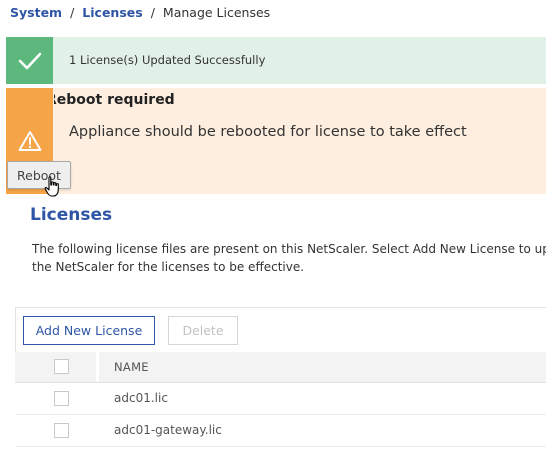 Image resolution: width=546 pixels, height=460 pixels. I want to click on breadcrumb-current: Manage Licenses, so click(216, 12).